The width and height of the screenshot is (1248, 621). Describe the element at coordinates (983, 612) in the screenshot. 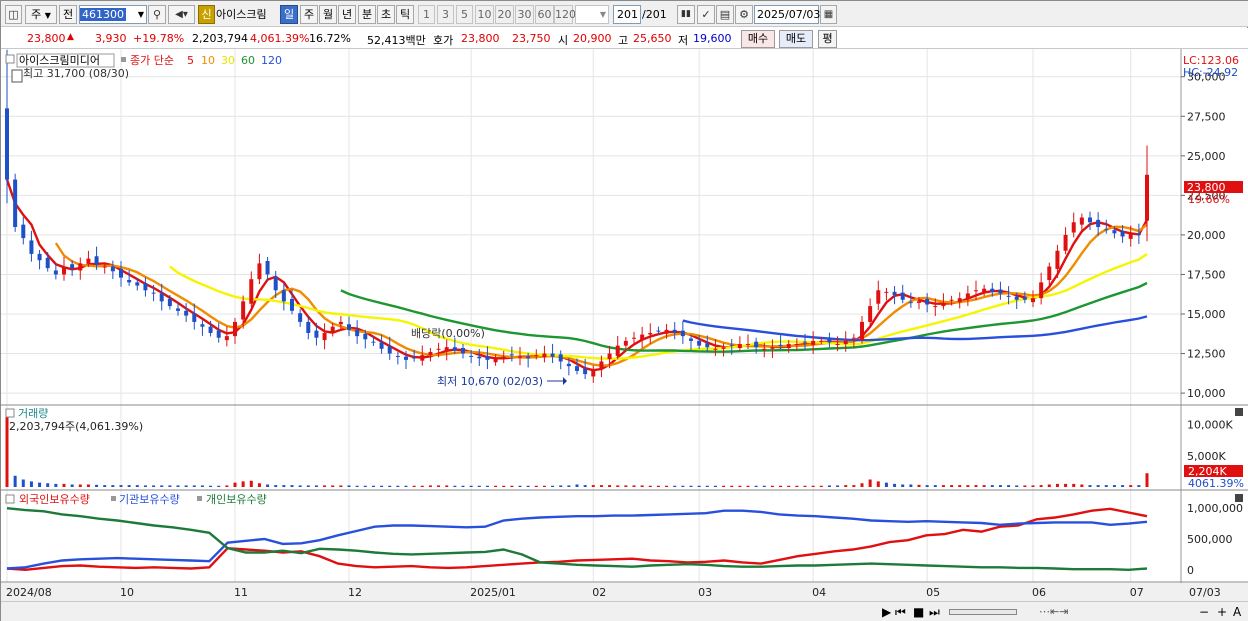

I see `zoom-slider` at that location.